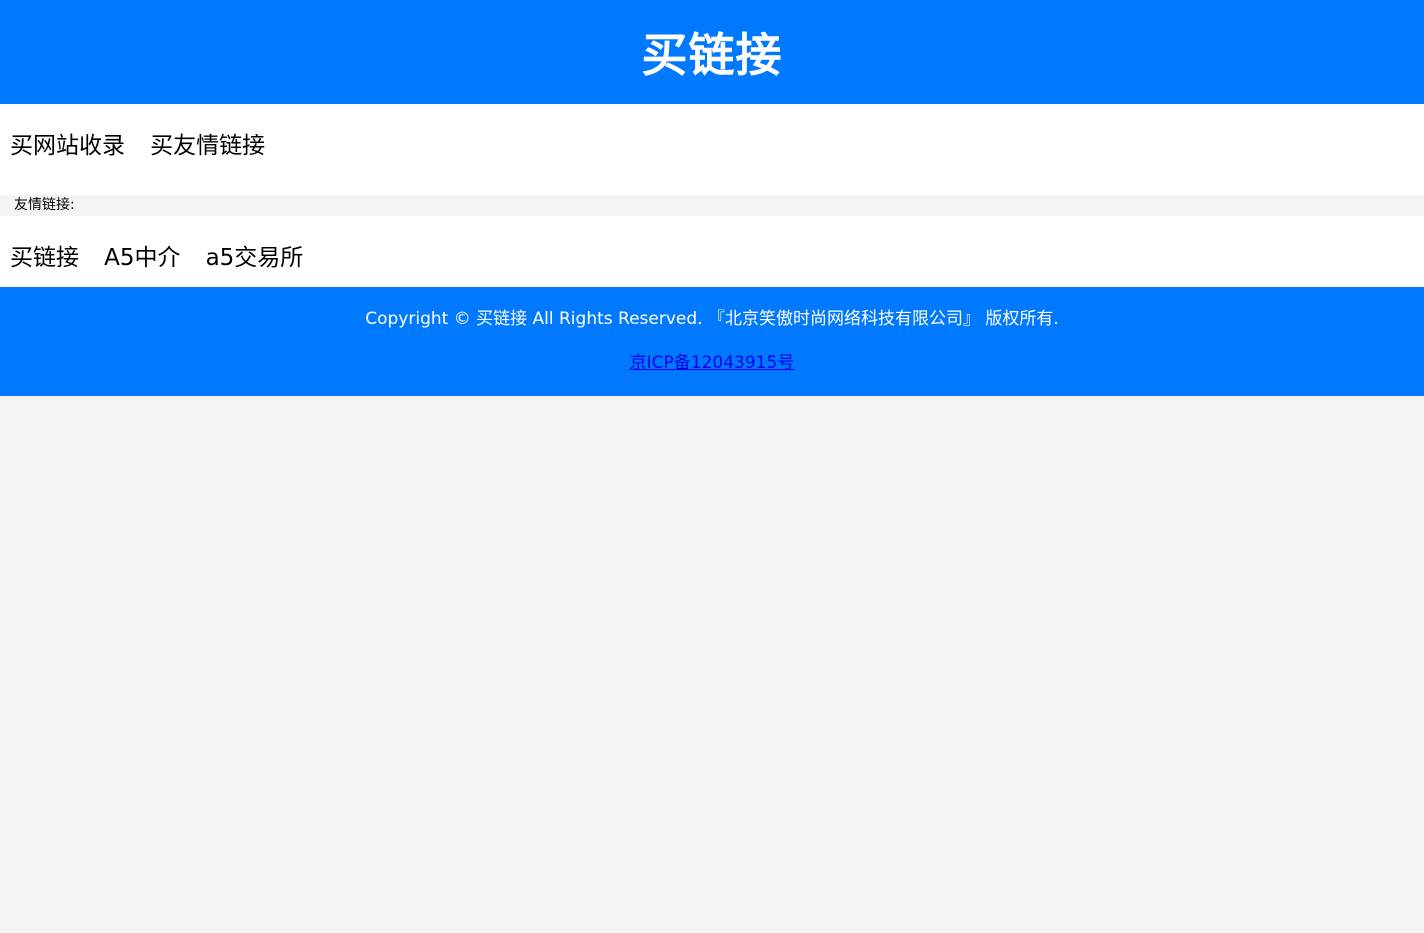  I want to click on site-header: 买链接, so click(712, 52).